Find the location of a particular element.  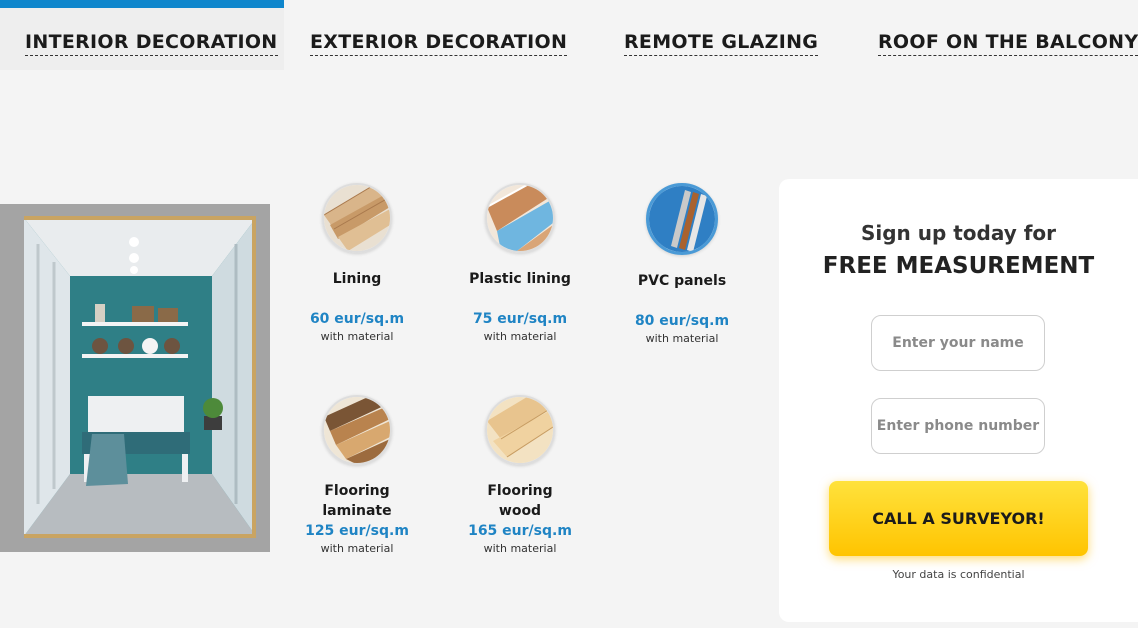

tab-exterior-decoration: EXTERIOR DECORATION is located at coordinates (439, 43).